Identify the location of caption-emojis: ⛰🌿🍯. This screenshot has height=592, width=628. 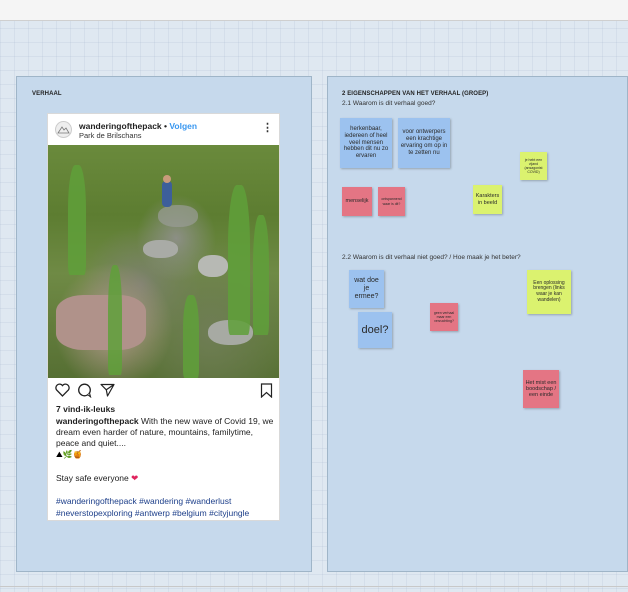
(69, 454).